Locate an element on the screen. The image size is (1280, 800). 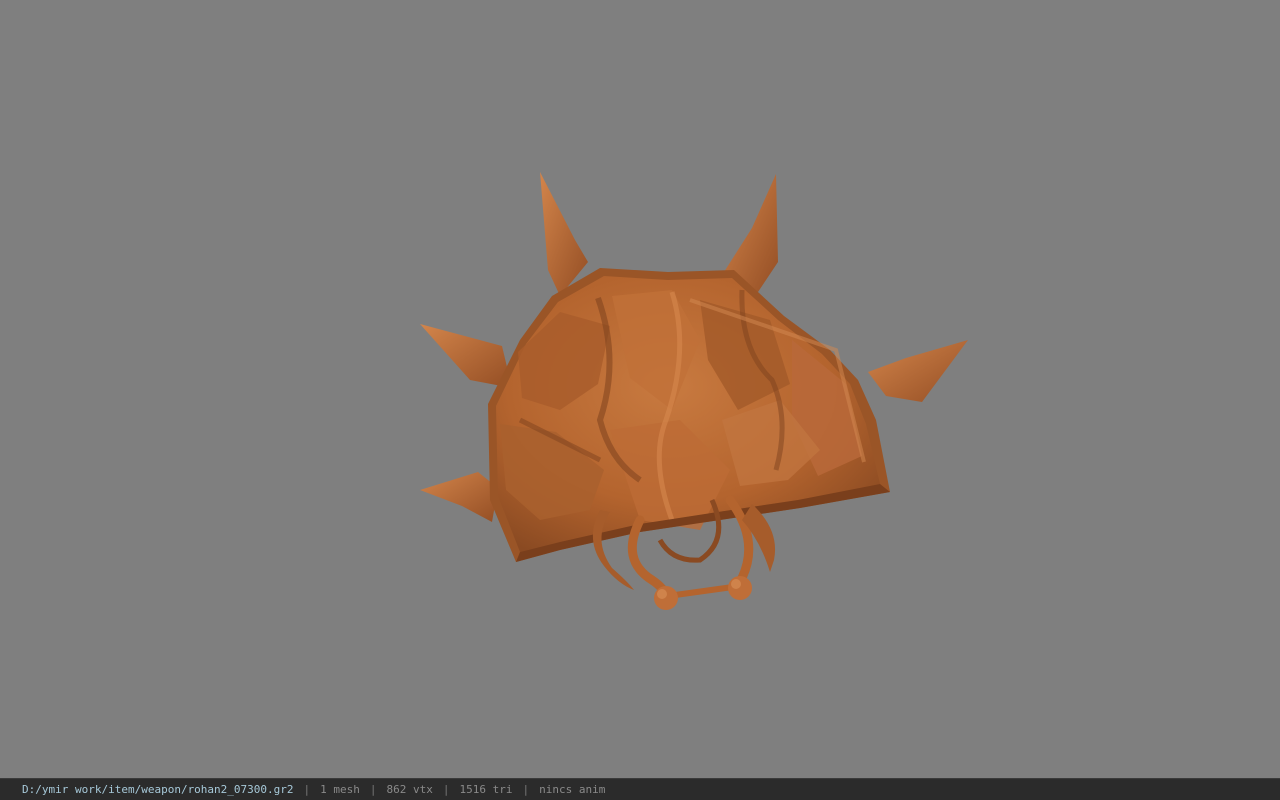
vertex-count: 862 vtx is located at coordinates (409, 789).